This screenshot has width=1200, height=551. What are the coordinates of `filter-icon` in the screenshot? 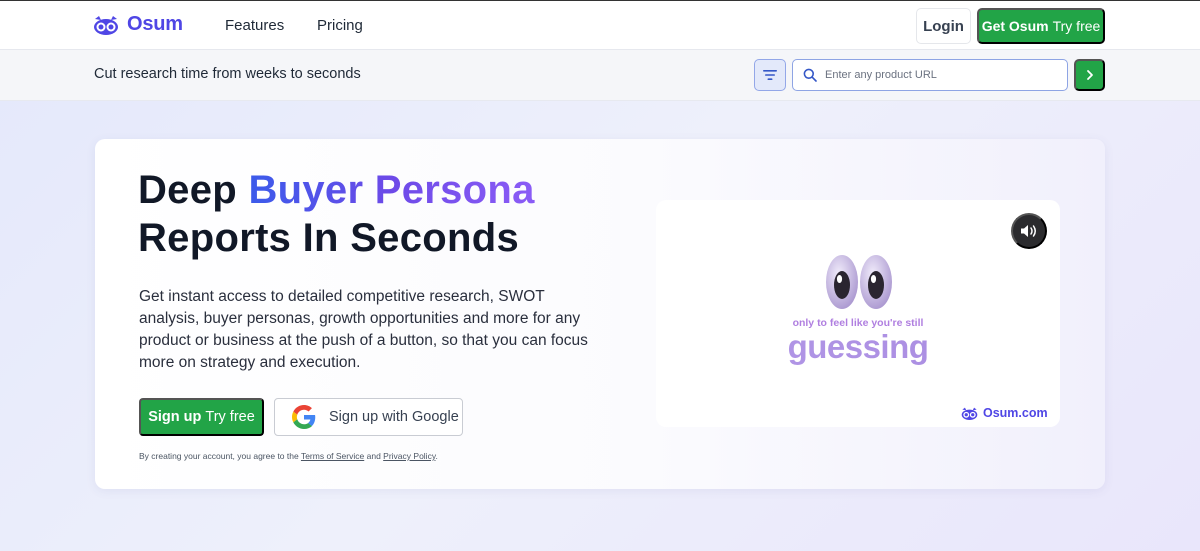 It's located at (770, 75).